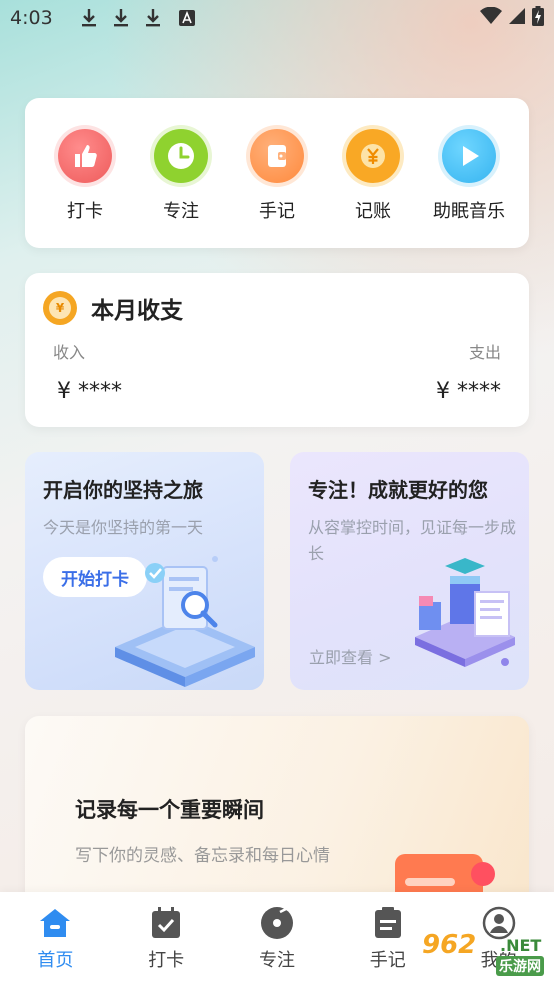 The width and height of the screenshot is (554, 984). What do you see at coordinates (538, 18) in the screenshot?
I see `battery-charging-icon` at bounding box center [538, 18].